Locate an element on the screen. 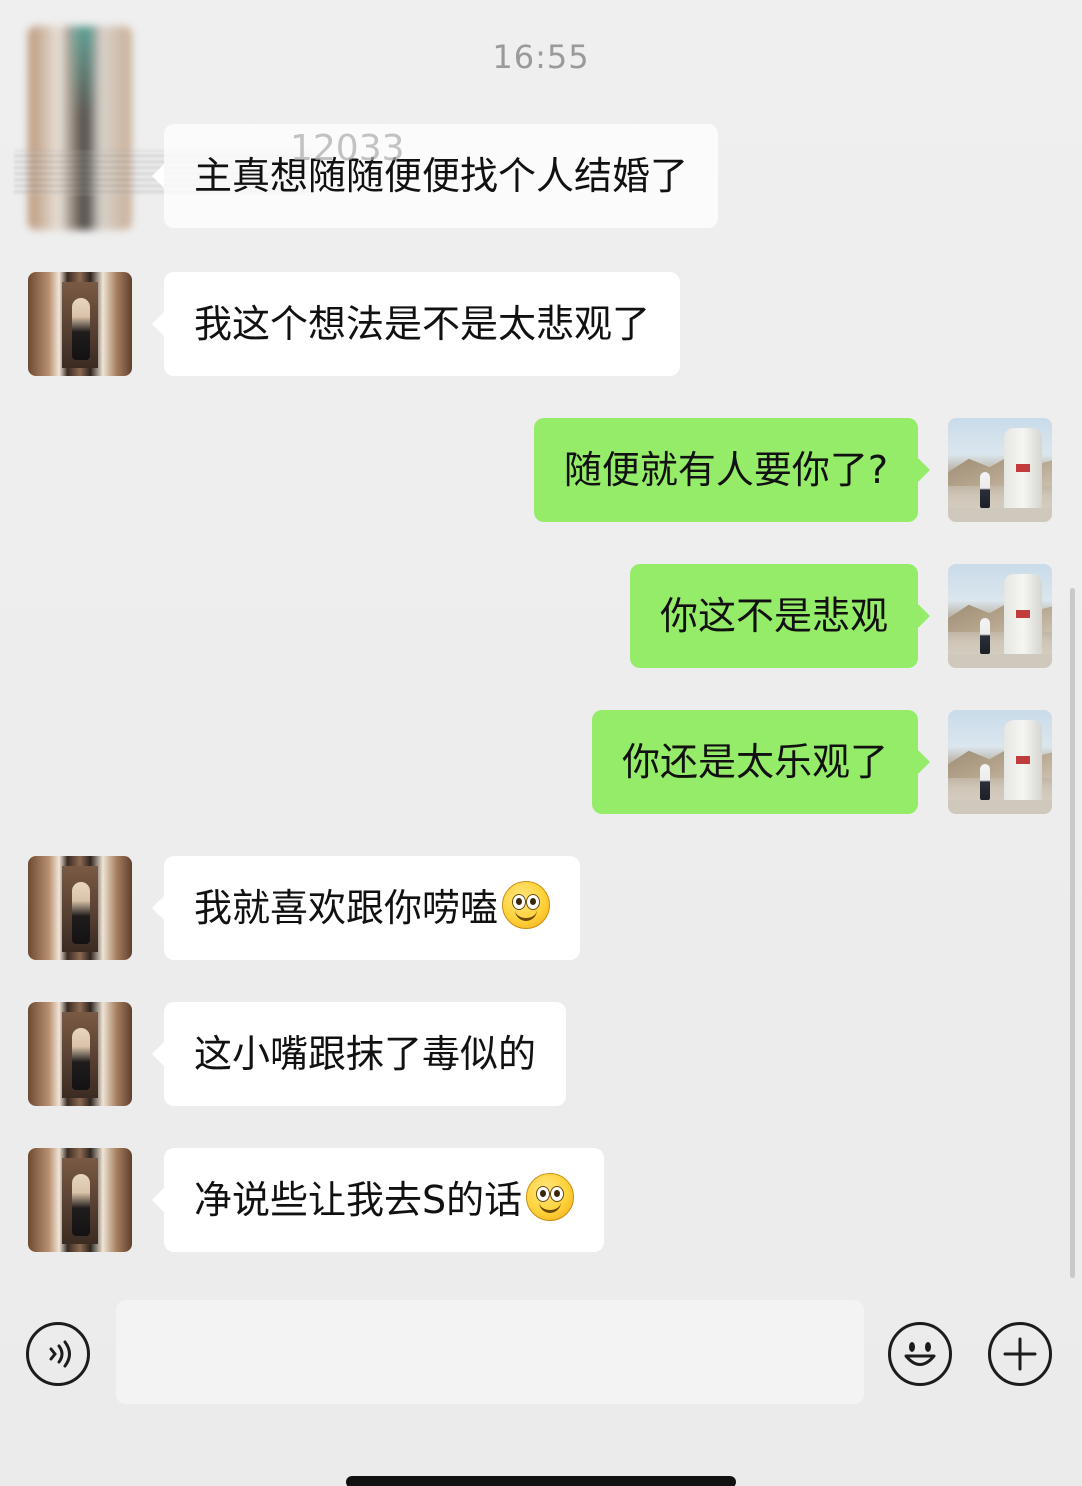 Image resolution: width=1082 pixels, height=1486 pixels. message-bubble-outgoing: 随便就有人要你了? is located at coordinates (732, 470).